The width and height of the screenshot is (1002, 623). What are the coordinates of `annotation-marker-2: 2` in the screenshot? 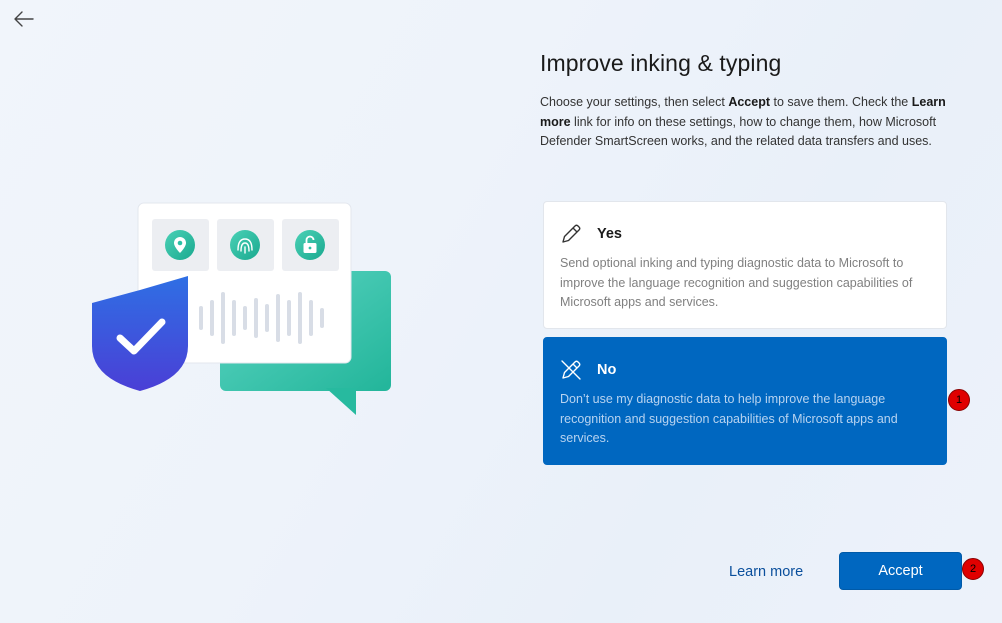 It's located at (973, 569).